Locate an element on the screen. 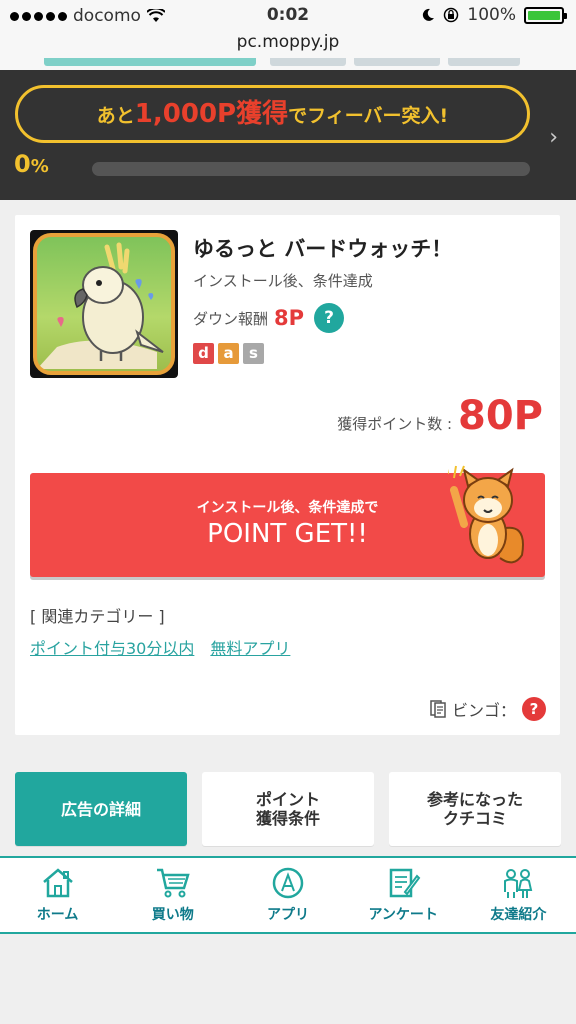  fever-banner: あと1,000P獲得でフィーバー突入! › 0% is located at coordinates (288, 135).